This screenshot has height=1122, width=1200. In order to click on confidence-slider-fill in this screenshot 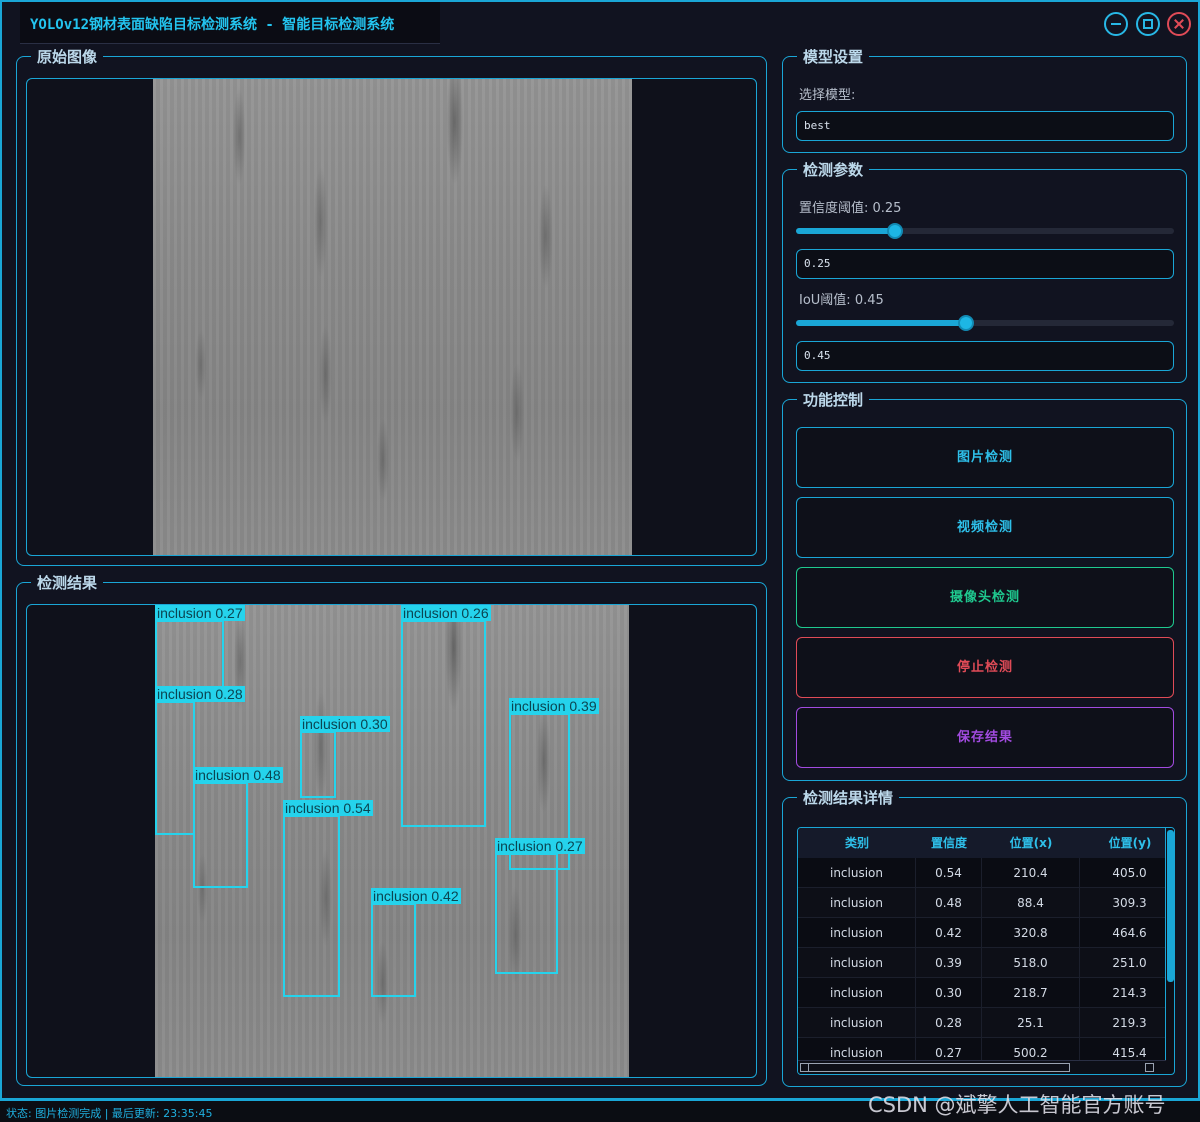, I will do `click(846, 231)`.